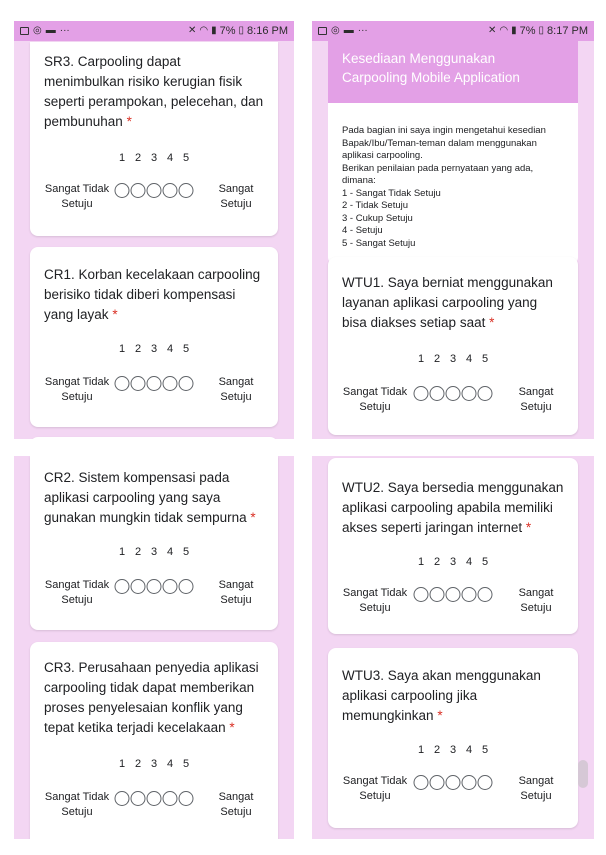 The height and width of the screenshot is (855, 606). I want to click on status-bar: ◎ ▬ ··· ✕ ◠ ▮ 7% ▯ 8:17 PM, so click(453, 31).